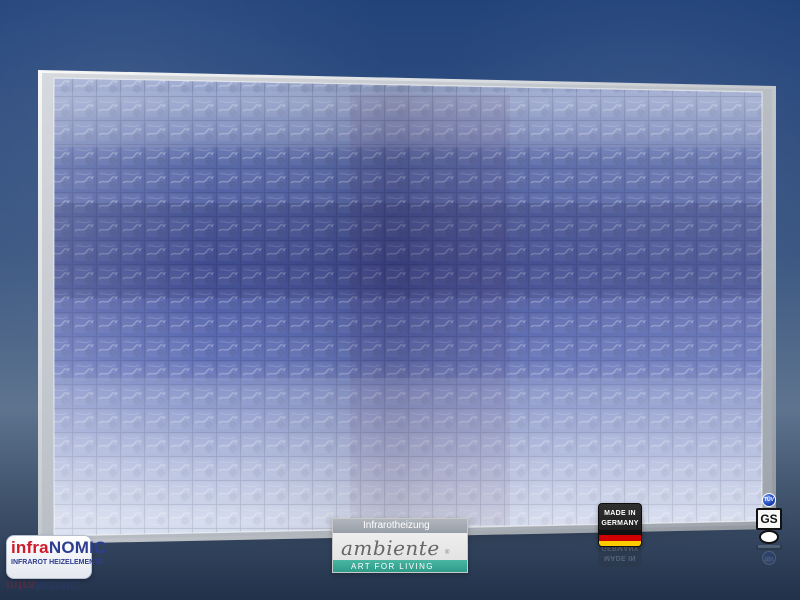  I want to click on ambiente-tagline: ART FOR LIVING, so click(392, 566).